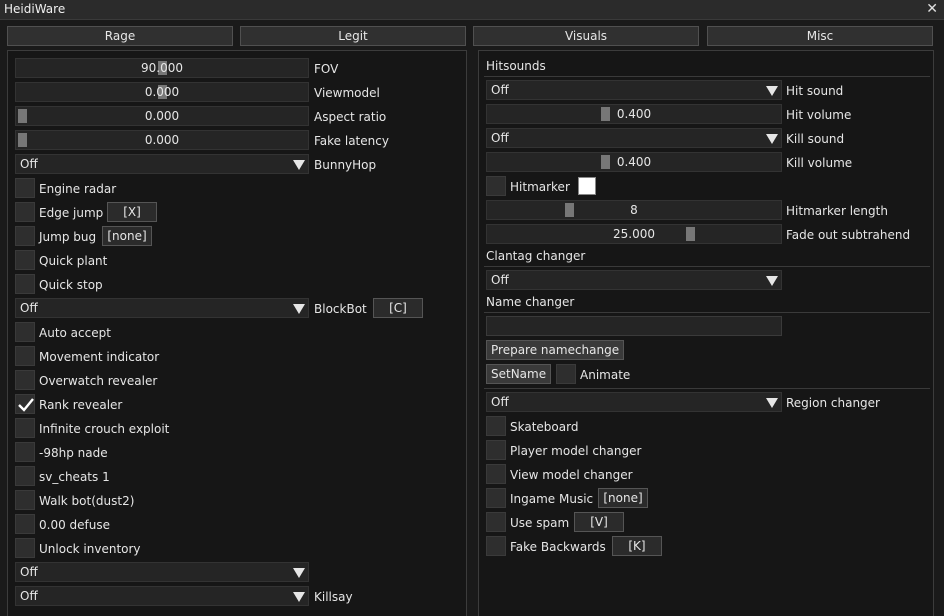 The width and height of the screenshot is (944, 616). What do you see at coordinates (162, 164) in the screenshot?
I see `bunnyhop-combo: Off` at bounding box center [162, 164].